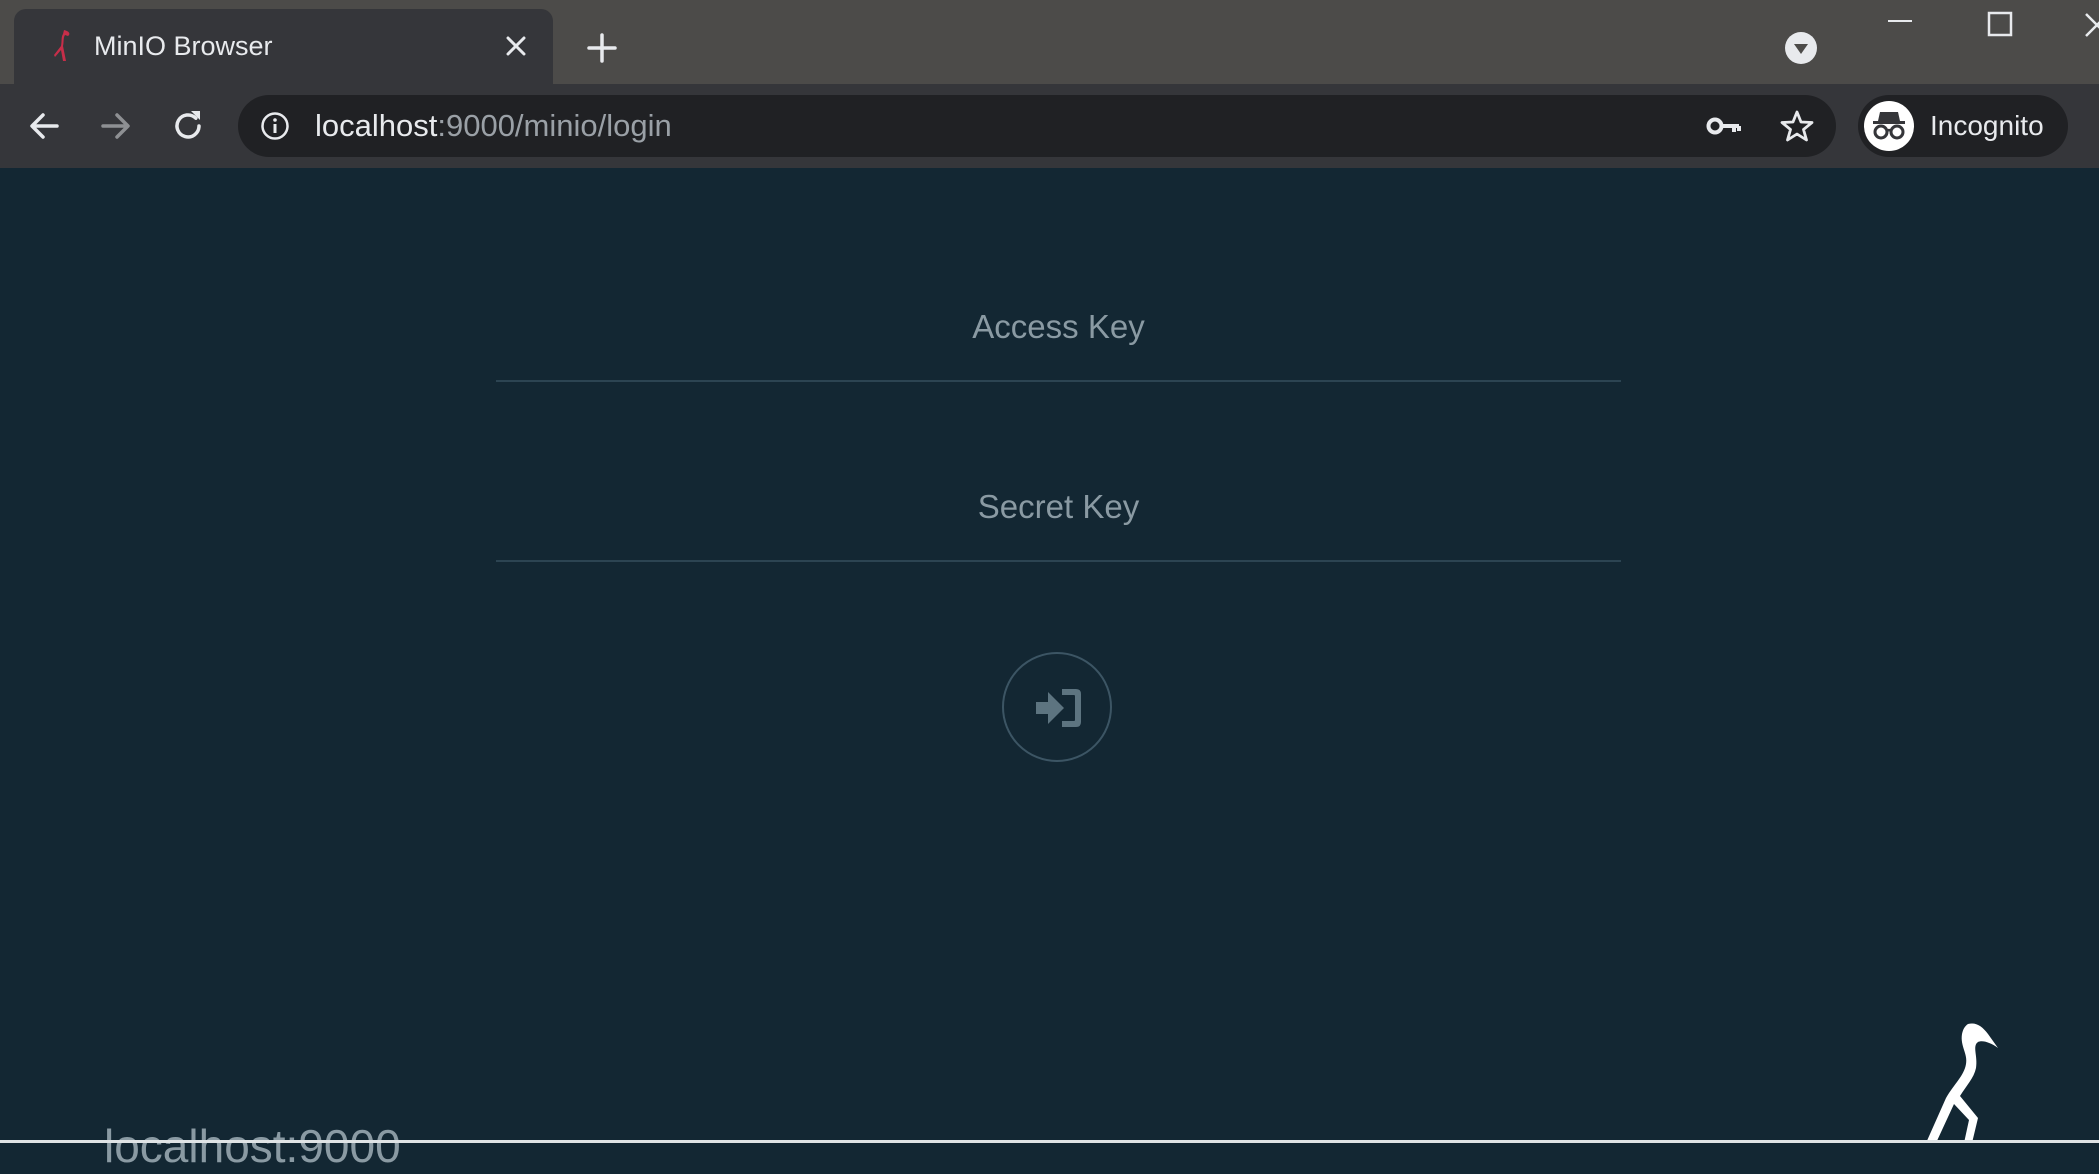 This screenshot has width=2099, height=1174. Describe the element at coordinates (1900, 21) in the screenshot. I see `minimize-icon` at that location.